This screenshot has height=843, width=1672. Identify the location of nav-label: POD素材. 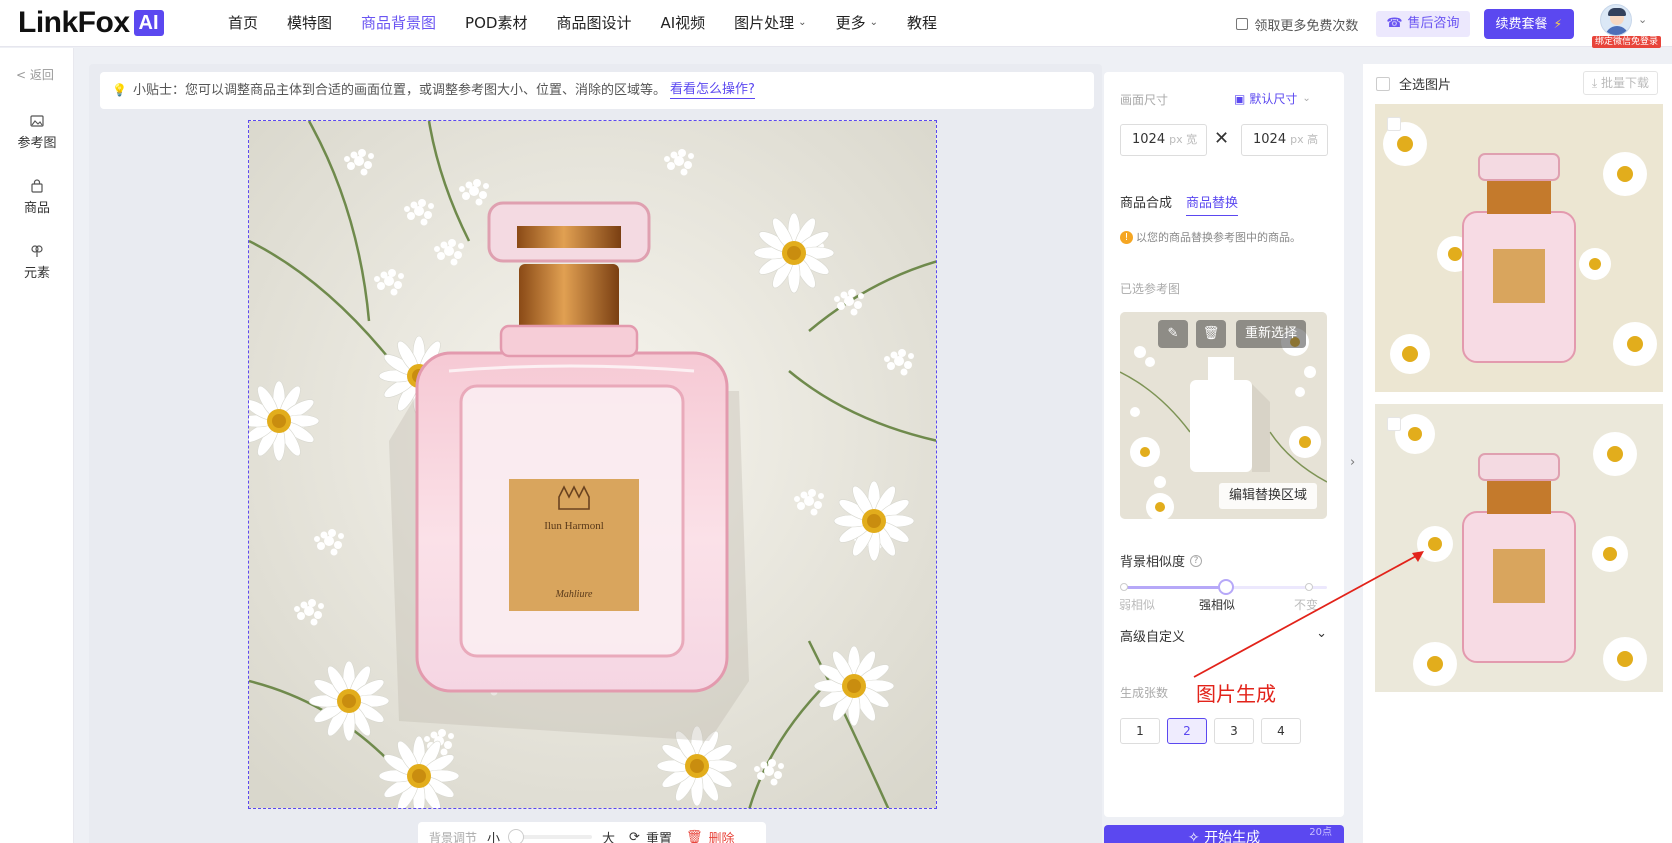
(496, 23).